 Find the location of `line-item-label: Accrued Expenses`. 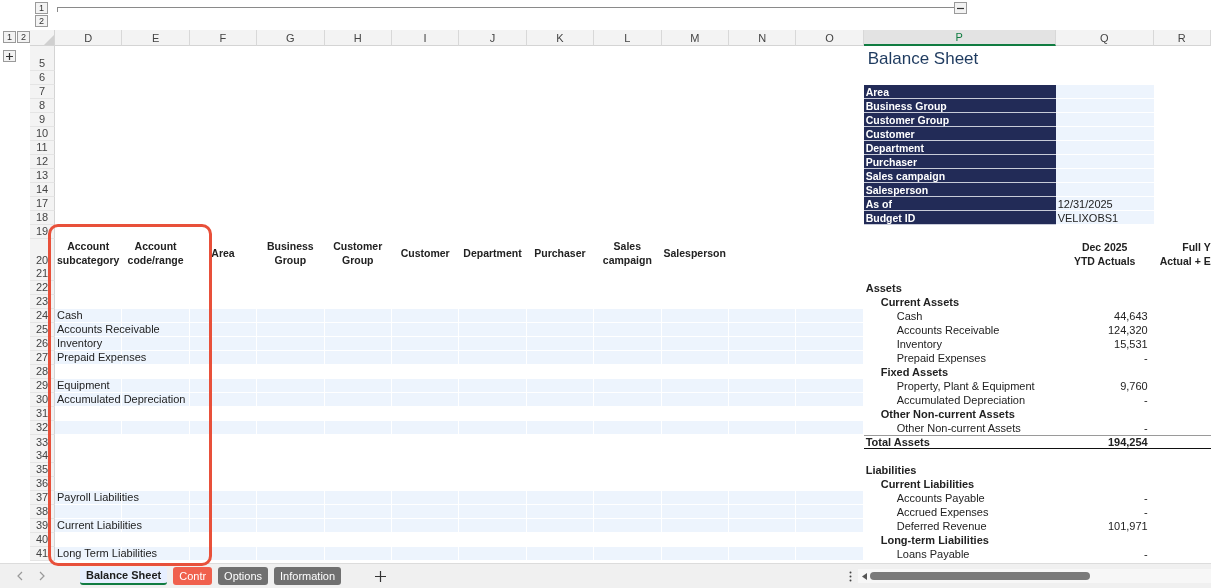

line-item-label: Accrued Expenses is located at coordinates (942, 512).